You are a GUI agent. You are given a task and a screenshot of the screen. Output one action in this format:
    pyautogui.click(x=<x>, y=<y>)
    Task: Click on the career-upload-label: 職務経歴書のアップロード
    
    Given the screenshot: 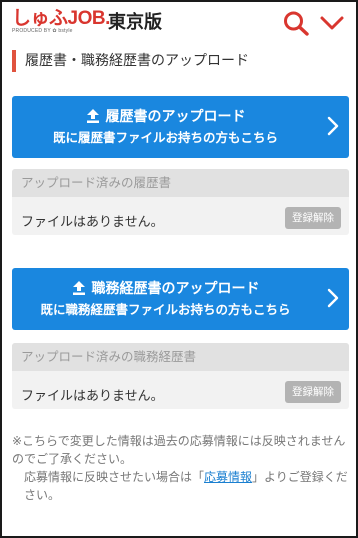 What is the action you would take?
    pyautogui.click(x=165, y=289)
    